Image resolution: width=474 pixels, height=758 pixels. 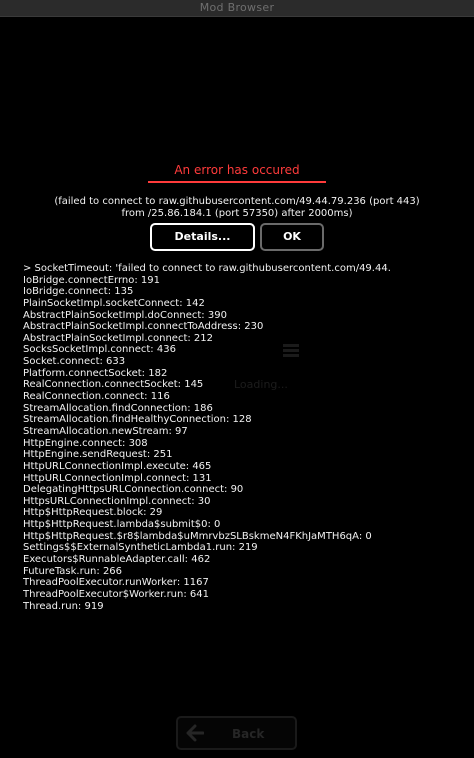 I want to click on stacktrace-line: RealConnection.connectSocket: 145, so click(x=113, y=385).